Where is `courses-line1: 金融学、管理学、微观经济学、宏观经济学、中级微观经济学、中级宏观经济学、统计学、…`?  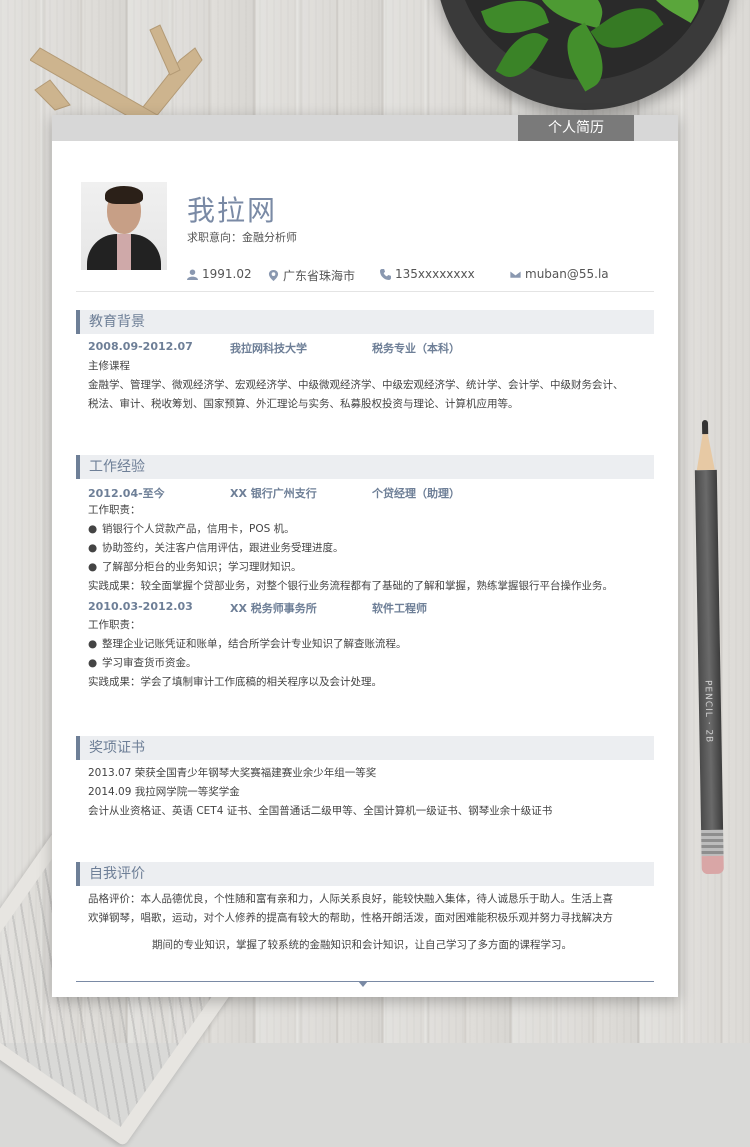
courses-line1: 金融学、管理学、微观经济学、宏观经济学、中级微观经济学、中级宏观经济学、统计学、… is located at coordinates (356, 385).